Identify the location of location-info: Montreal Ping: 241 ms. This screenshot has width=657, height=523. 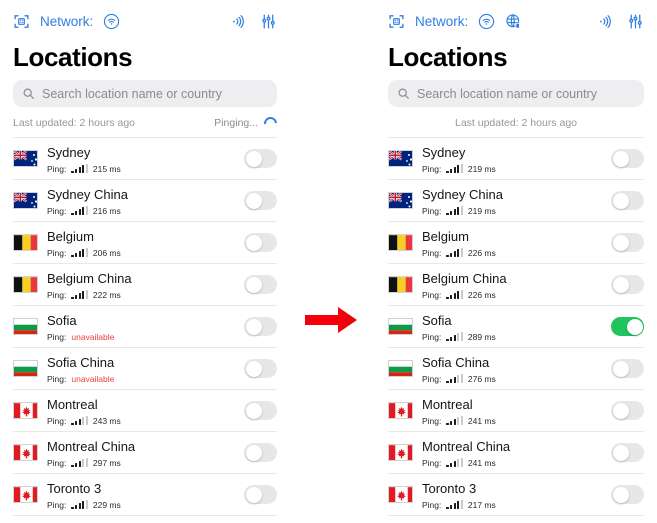
(516, 411).